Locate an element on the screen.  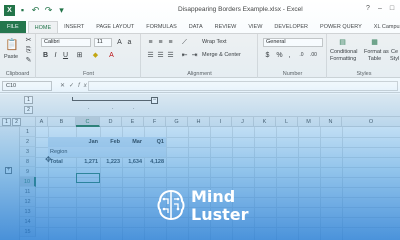
row-outline-level-2: 2 is located at coordinates (16, 122).